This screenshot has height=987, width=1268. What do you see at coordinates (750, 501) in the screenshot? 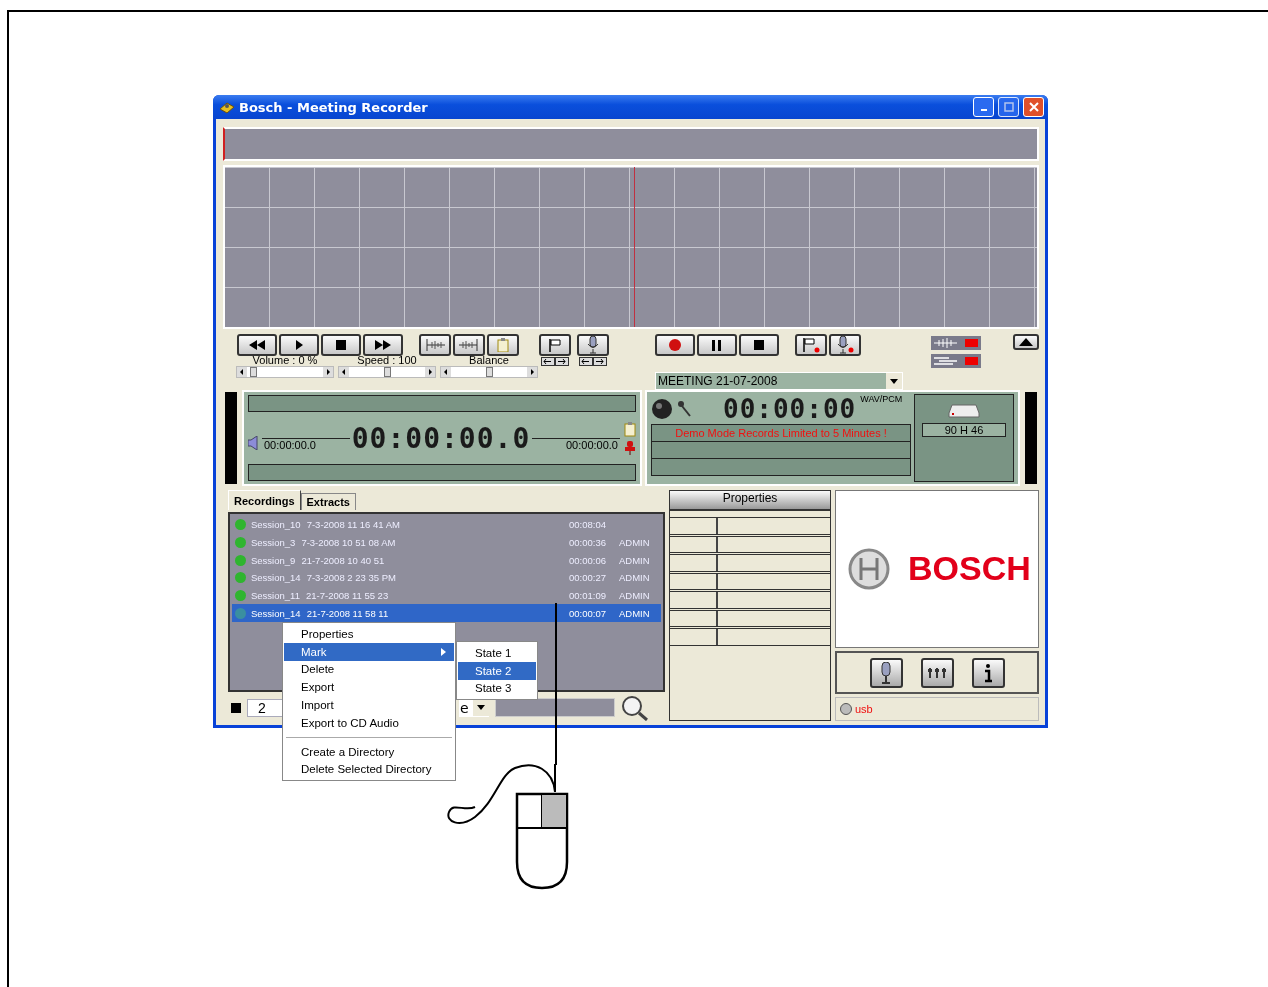
I see `properties-header: Properties` at bounding box center [750, 501].